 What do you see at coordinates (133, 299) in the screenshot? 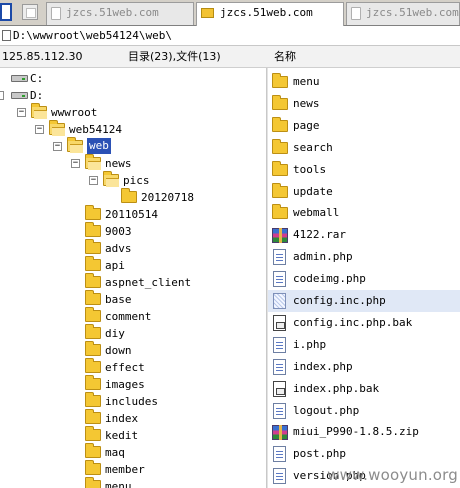
I see `tree-item: base` at bounding box center [133, 299].